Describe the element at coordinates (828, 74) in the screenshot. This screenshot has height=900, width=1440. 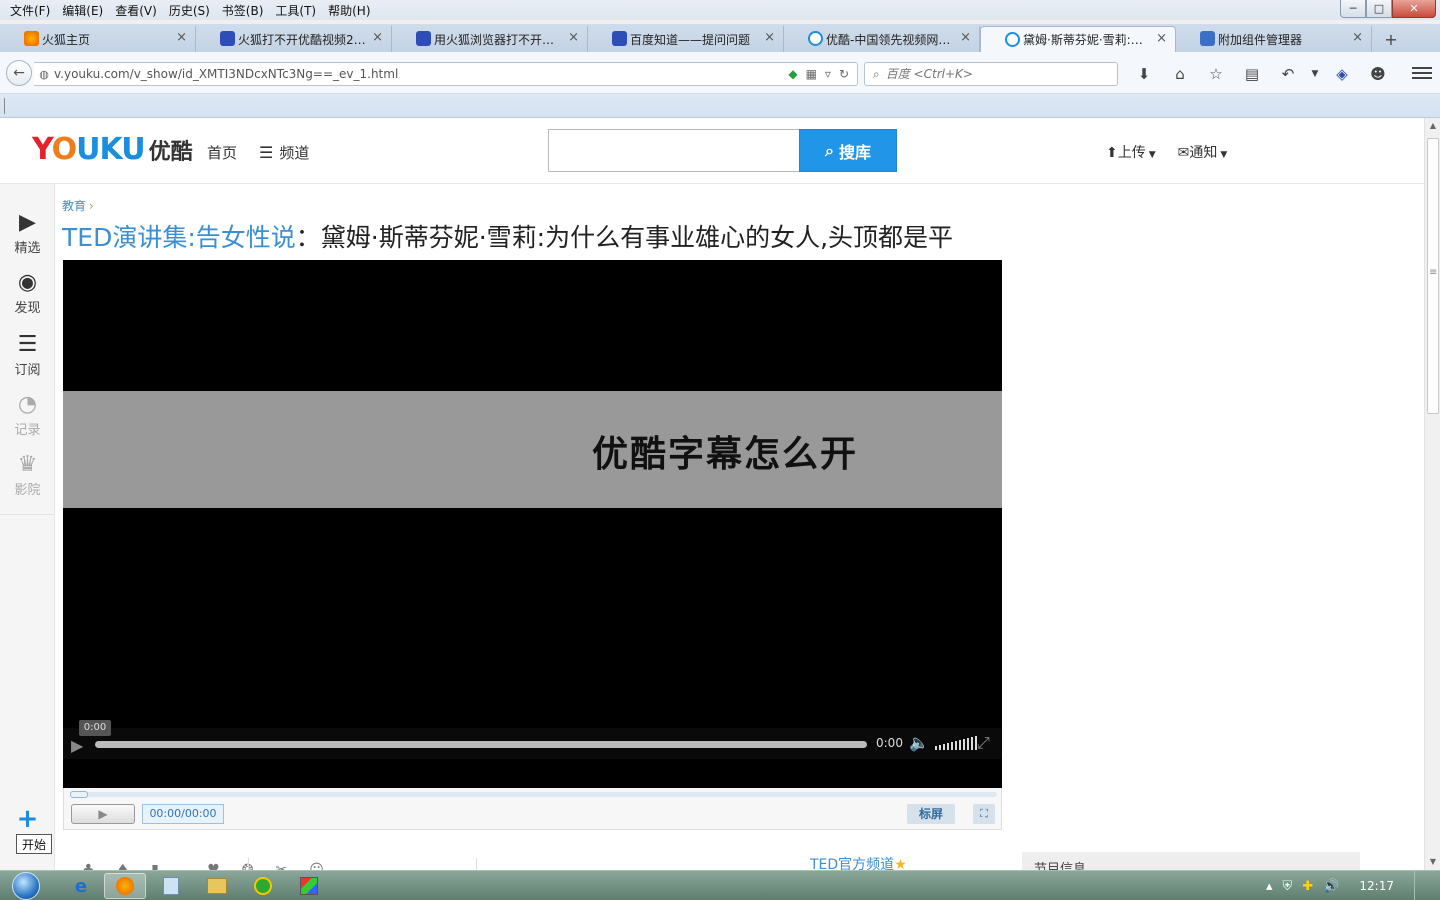
I see `history-dropdown-icon: ▿` at that location.